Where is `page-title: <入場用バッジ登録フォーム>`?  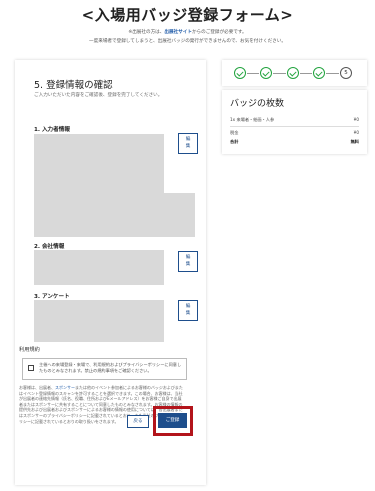
page-title: <入場用バッジ登録フォーム> is located at coordinates (187, 15).